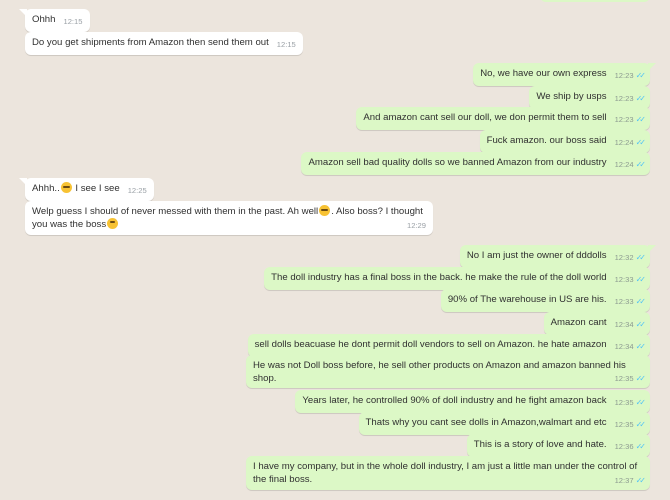  Describe the element at coordinates (624, 446) in the screenshot. I see `message-time: 12:36` at that location.